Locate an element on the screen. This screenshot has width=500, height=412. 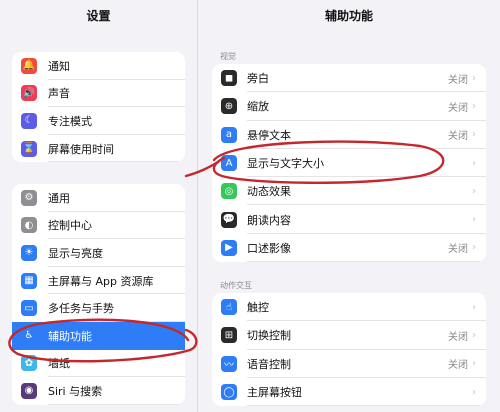
section-header-physical-motor: 动作交互 is located at coordinates (236, 285).